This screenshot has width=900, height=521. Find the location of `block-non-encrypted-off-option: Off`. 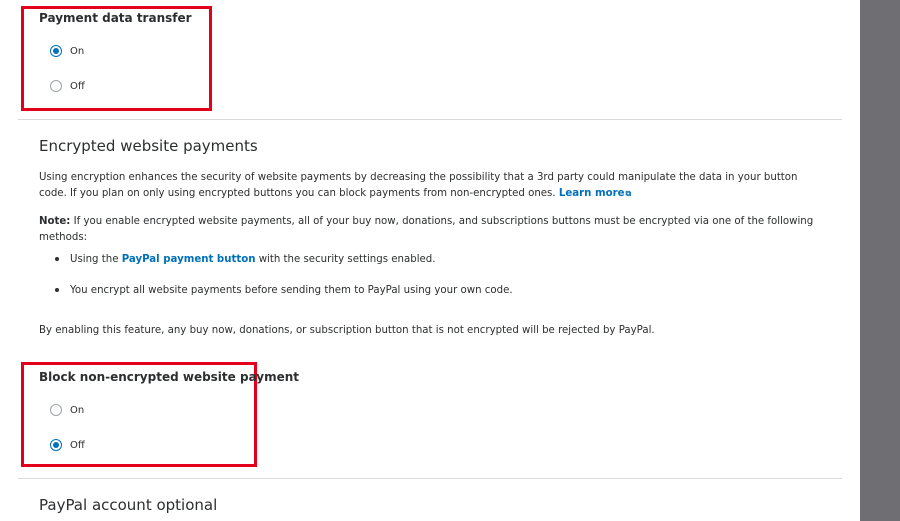

block-non-encrypted-off-option: Off is located at coordinates (67, 445).